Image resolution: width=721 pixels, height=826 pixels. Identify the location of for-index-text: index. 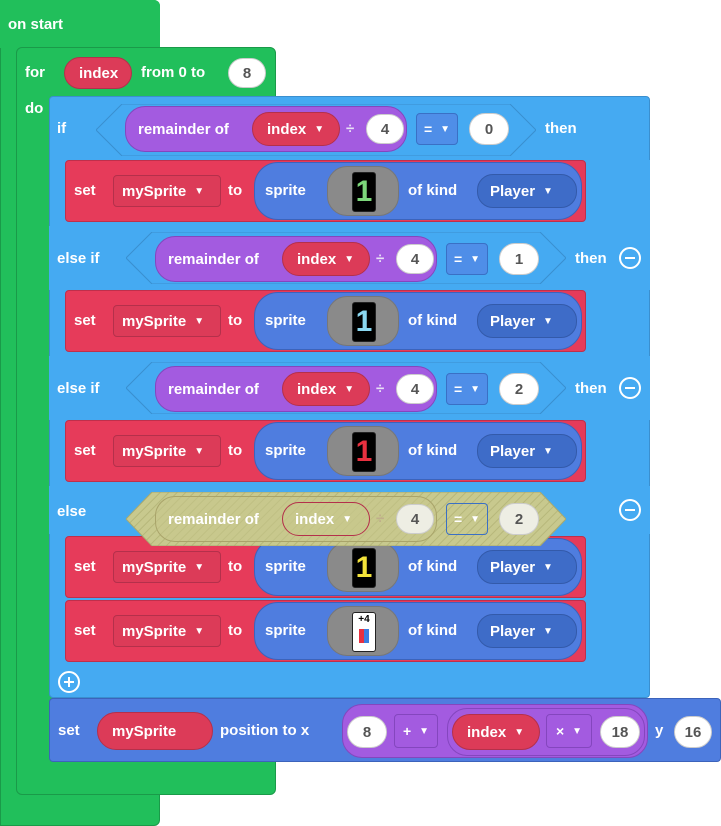
(99, 73).